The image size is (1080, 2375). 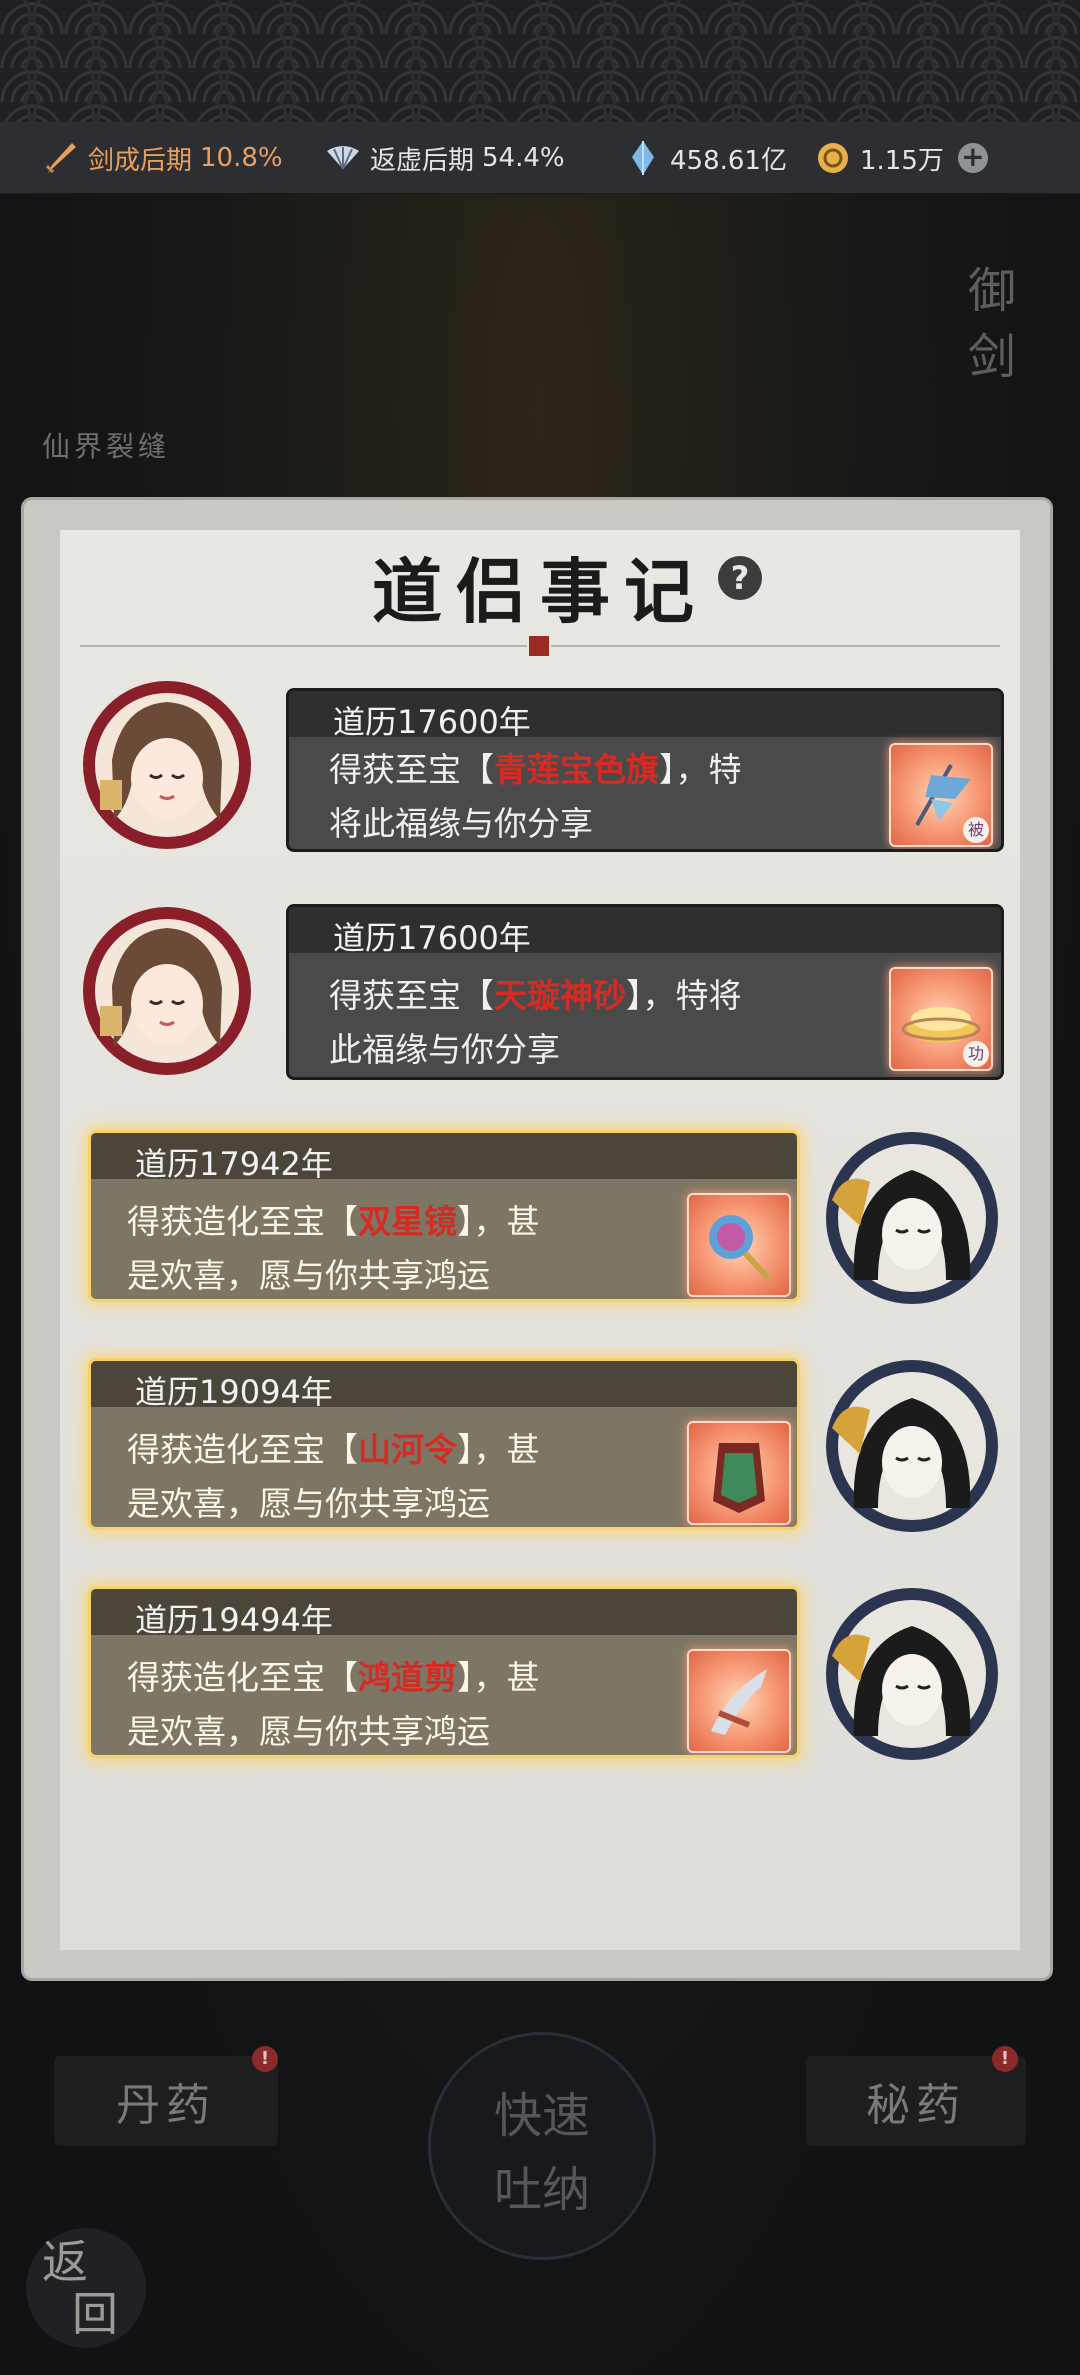 I want to click on sword-stage-label: 剑成后期, so click(x=140, y=160).